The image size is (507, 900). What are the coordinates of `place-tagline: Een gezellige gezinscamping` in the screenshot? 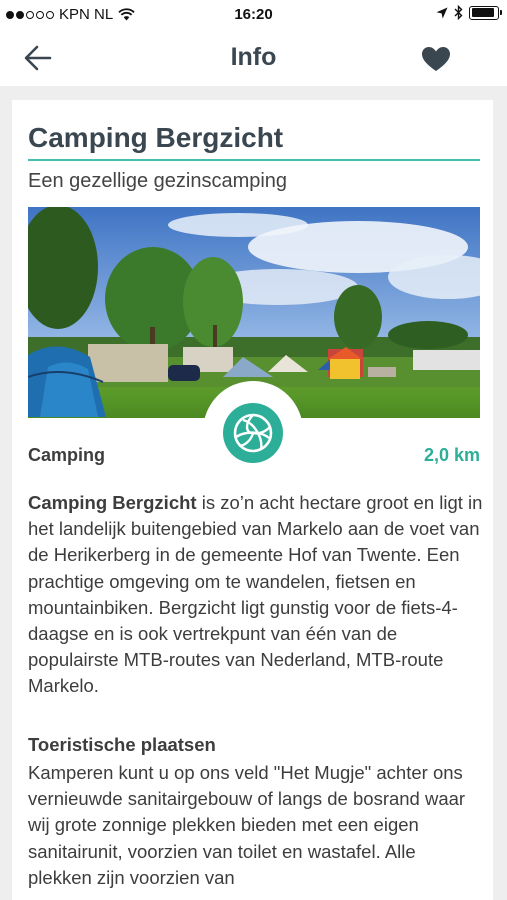 It's located at (158, 181).